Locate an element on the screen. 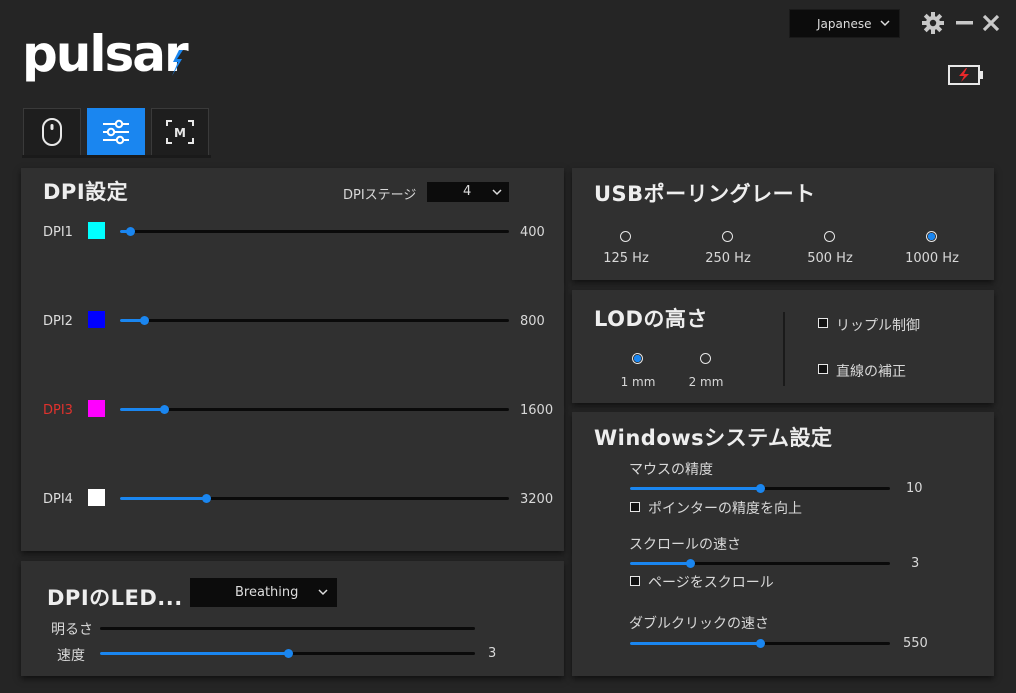 The width and height of the screenshot is (1016, 693). lod-divider is located at coordinates (784, 349).